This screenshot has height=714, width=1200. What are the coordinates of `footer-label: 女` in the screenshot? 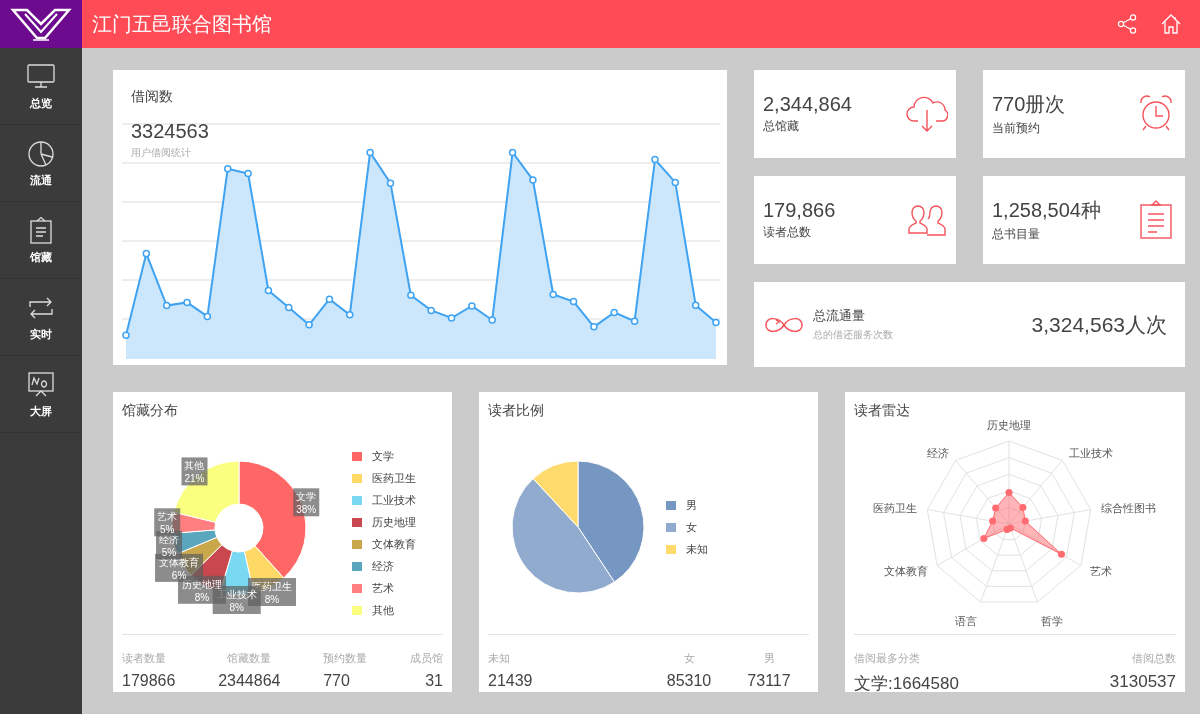 It's located at (689, 658).